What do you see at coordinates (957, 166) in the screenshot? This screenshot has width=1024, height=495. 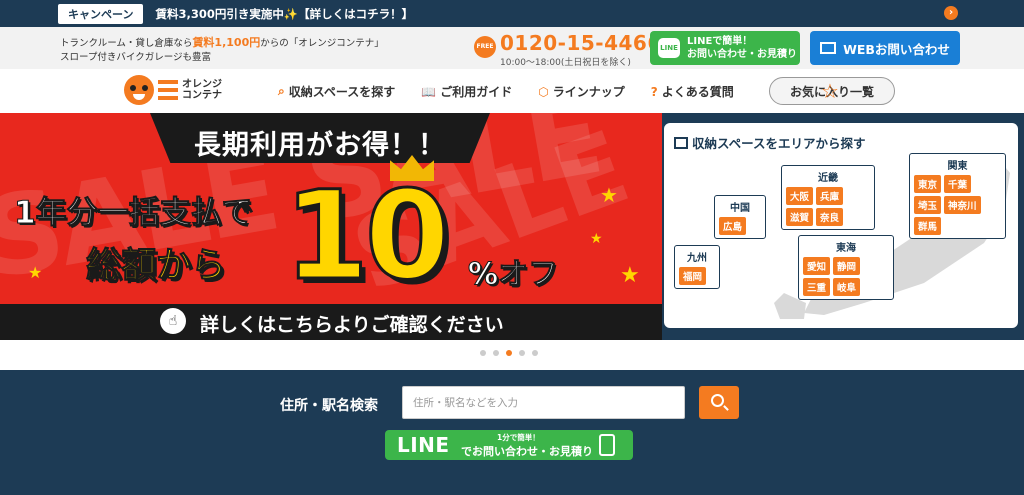 I see `region-kanto-name: 関東` at bounding box center [957, 166].